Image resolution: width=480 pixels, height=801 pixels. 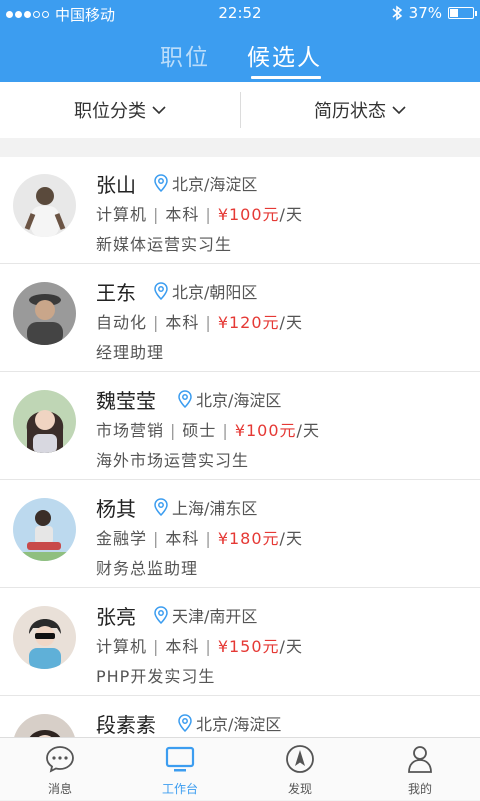 What do you see at coordinates (397, 13) in the screenshot?
I see `bluetooth-icon` at bounding box center [397, 13].